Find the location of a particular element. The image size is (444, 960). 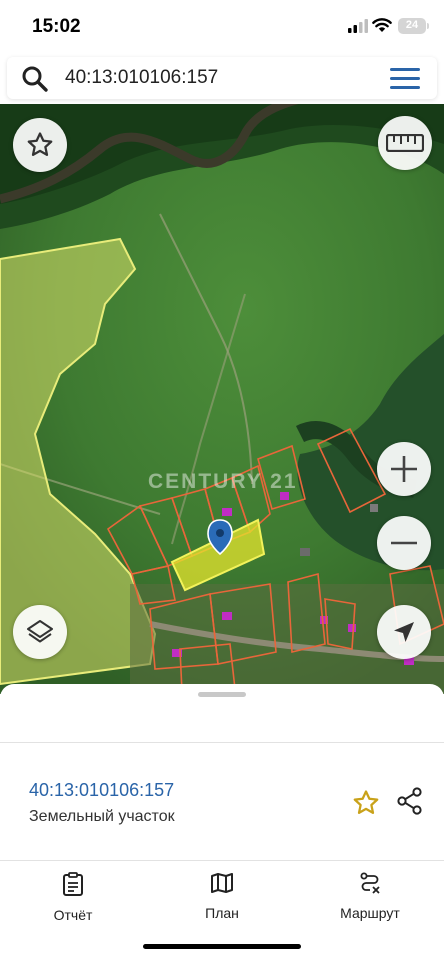

layers-button is located at coordinates (40, 632).